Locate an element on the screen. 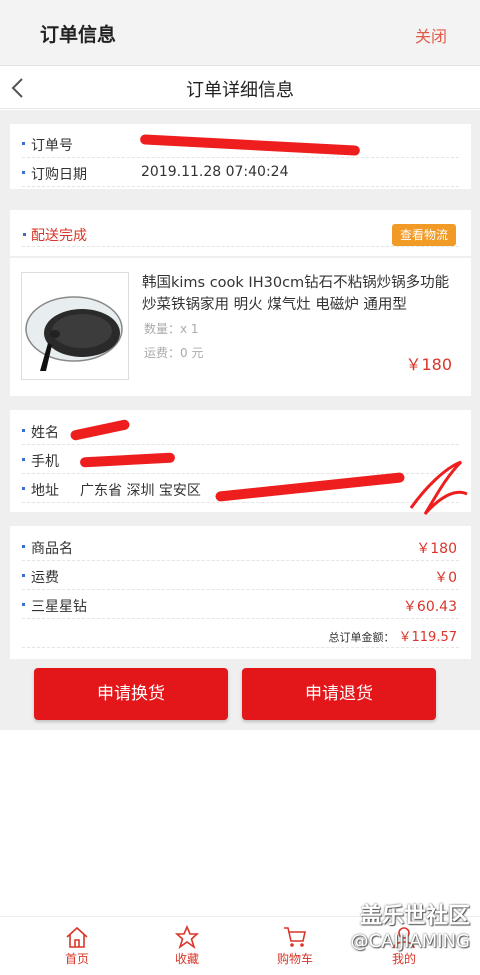 This screenshot has height=975, width=480. phone-label: 手机 is located at coordinates (45, 462).